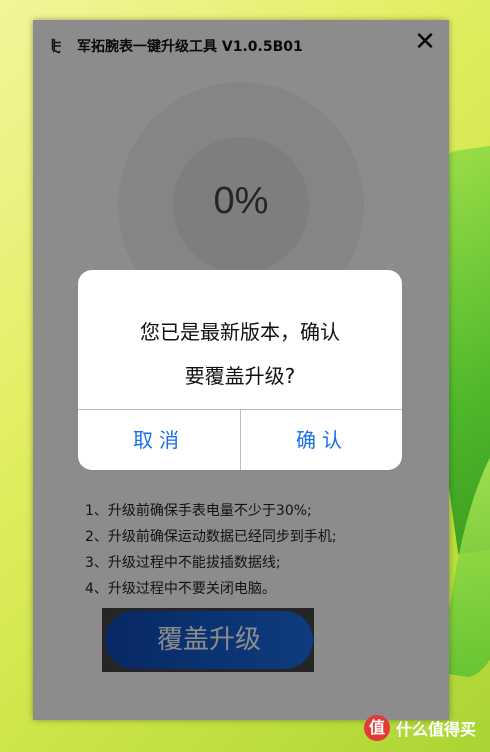 The height and width of the screenshot is (752, 490). What do you see at coordinates (240, 354) in the screenshot?
I see `dialog-message: 您已是最新版本，确认 要覆盖升级?` at bounding box center [240, 354].